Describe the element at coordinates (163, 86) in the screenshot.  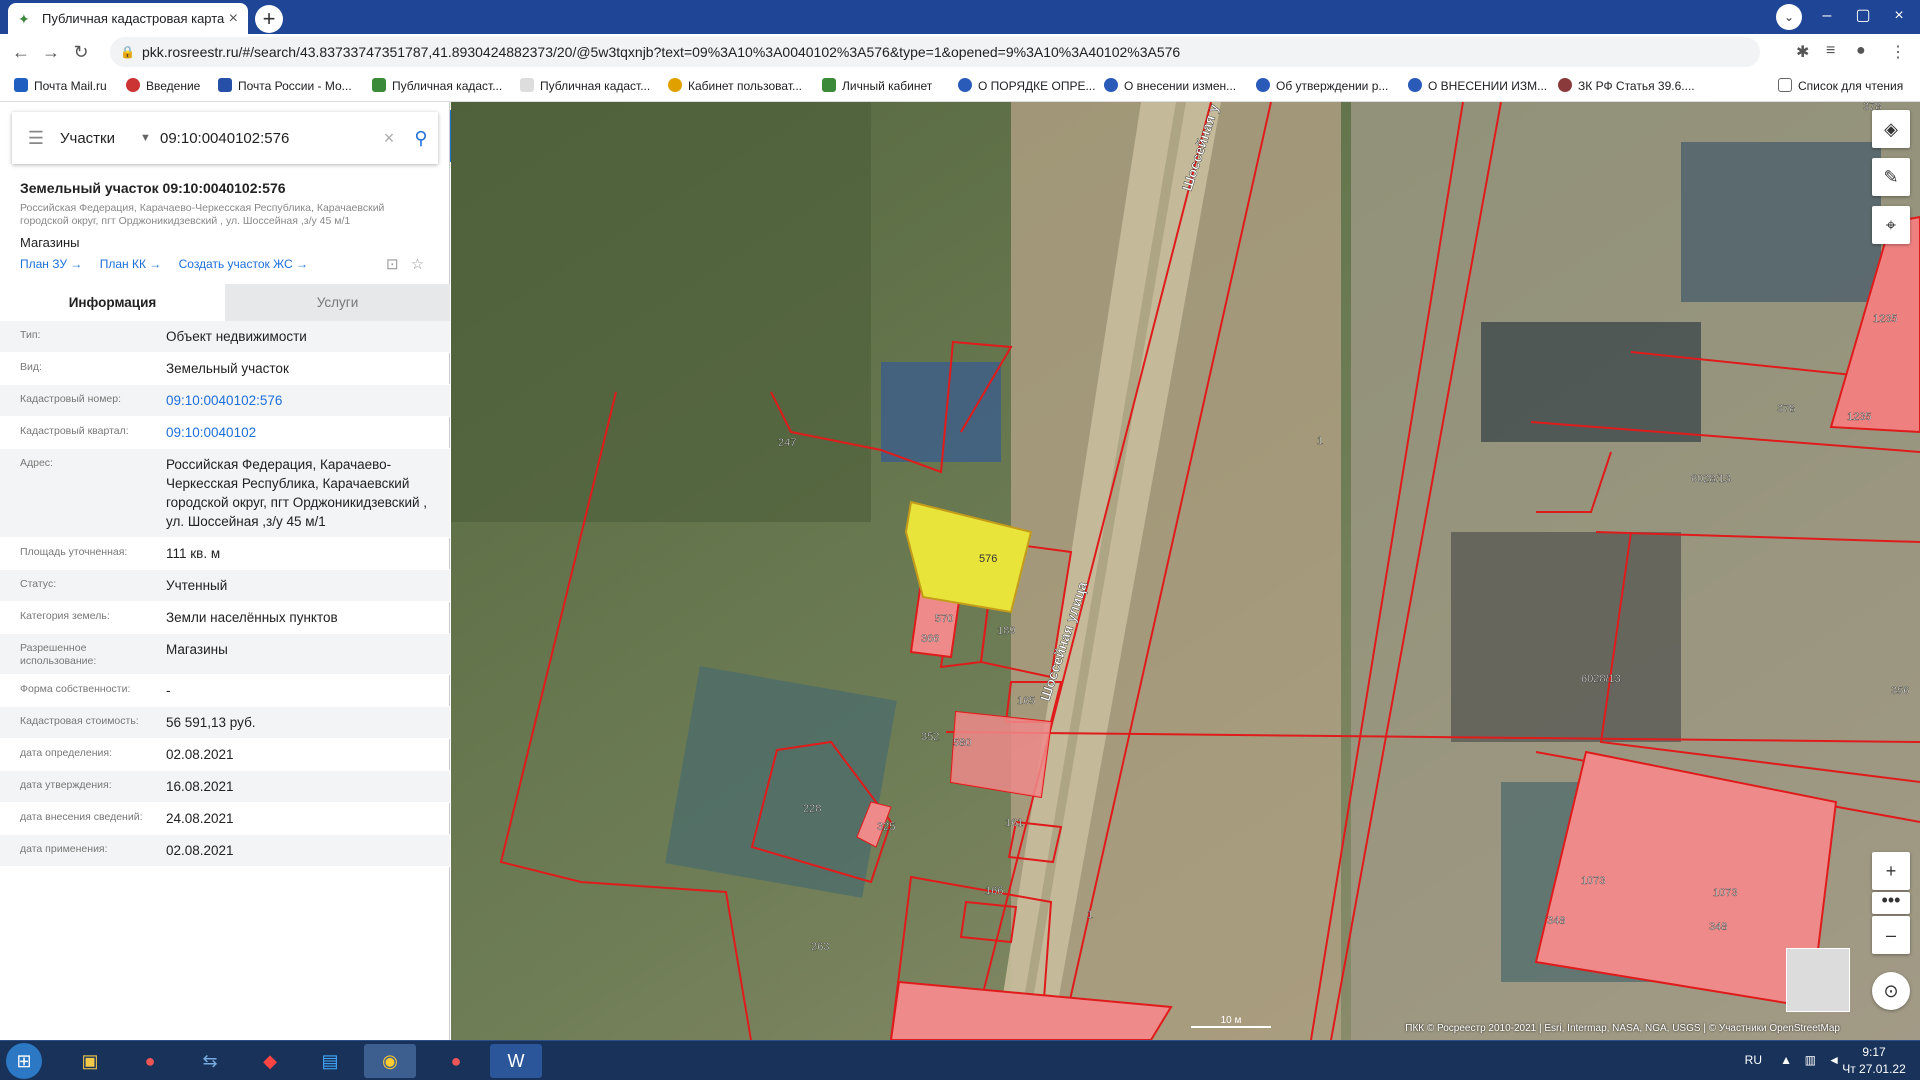
I see `bookmark-item: Введение` at that location.